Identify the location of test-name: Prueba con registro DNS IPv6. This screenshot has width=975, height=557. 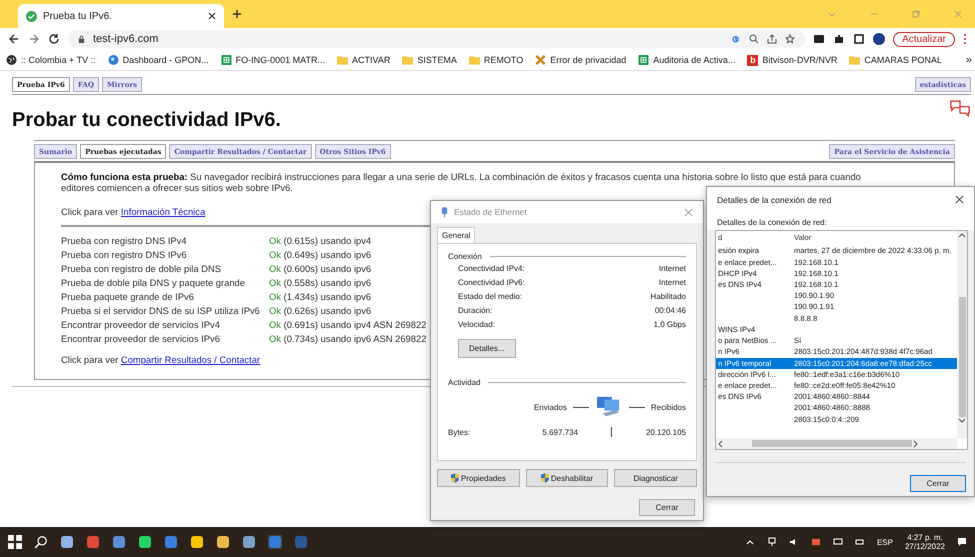
(124, 254).